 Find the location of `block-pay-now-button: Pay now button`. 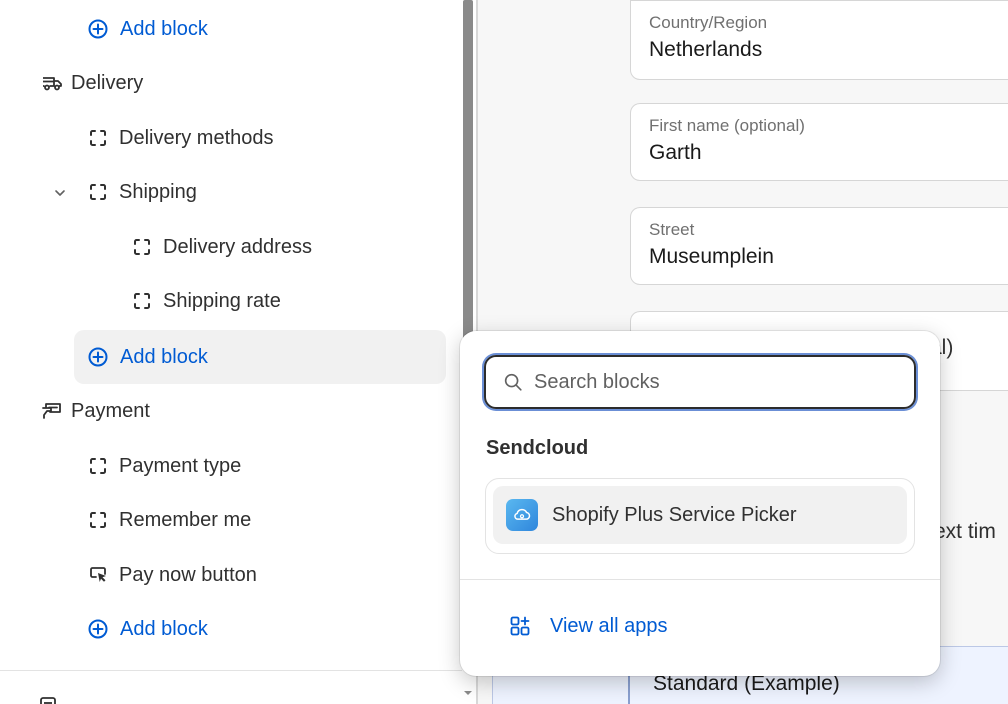

block-pay-now-button: Pay now button is located at coordinates (171, 575).